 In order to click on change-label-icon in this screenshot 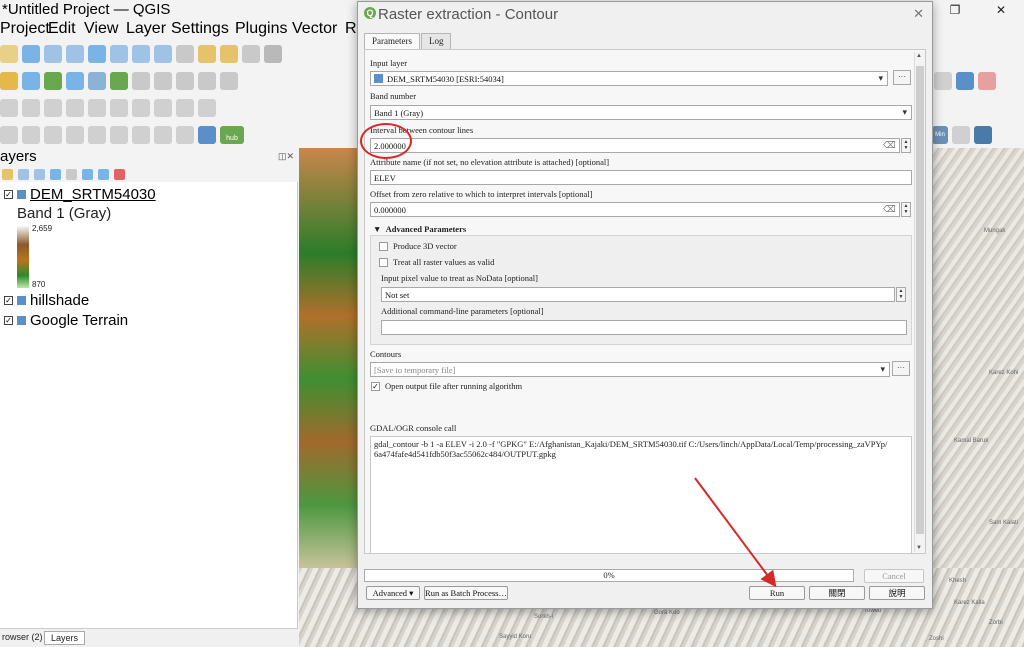, I will do `click(119, 108)`.